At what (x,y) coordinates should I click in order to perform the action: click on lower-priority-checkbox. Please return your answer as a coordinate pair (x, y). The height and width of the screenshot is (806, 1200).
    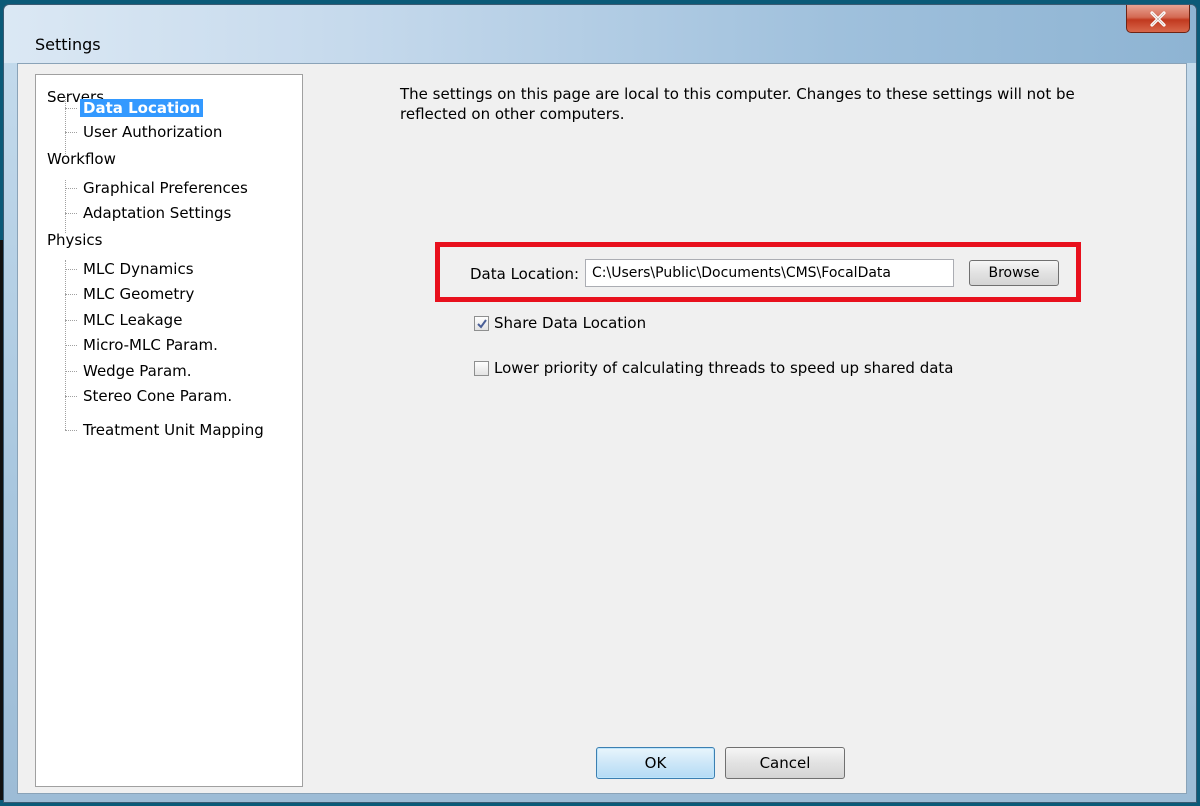
    Looking at the image, I should click on (481, 368).